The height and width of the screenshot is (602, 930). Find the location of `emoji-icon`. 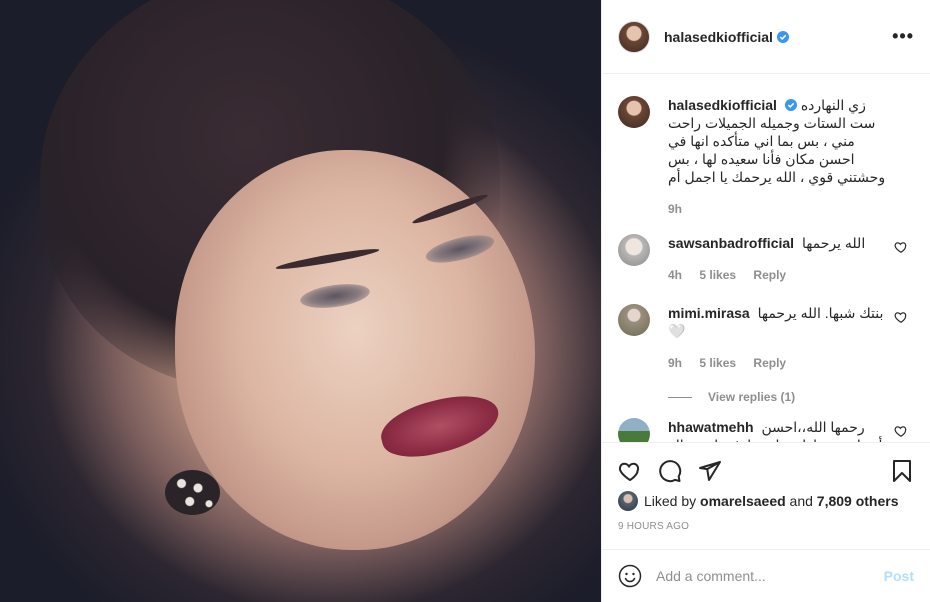

emoji-icon is located at coordinates (630, 576).